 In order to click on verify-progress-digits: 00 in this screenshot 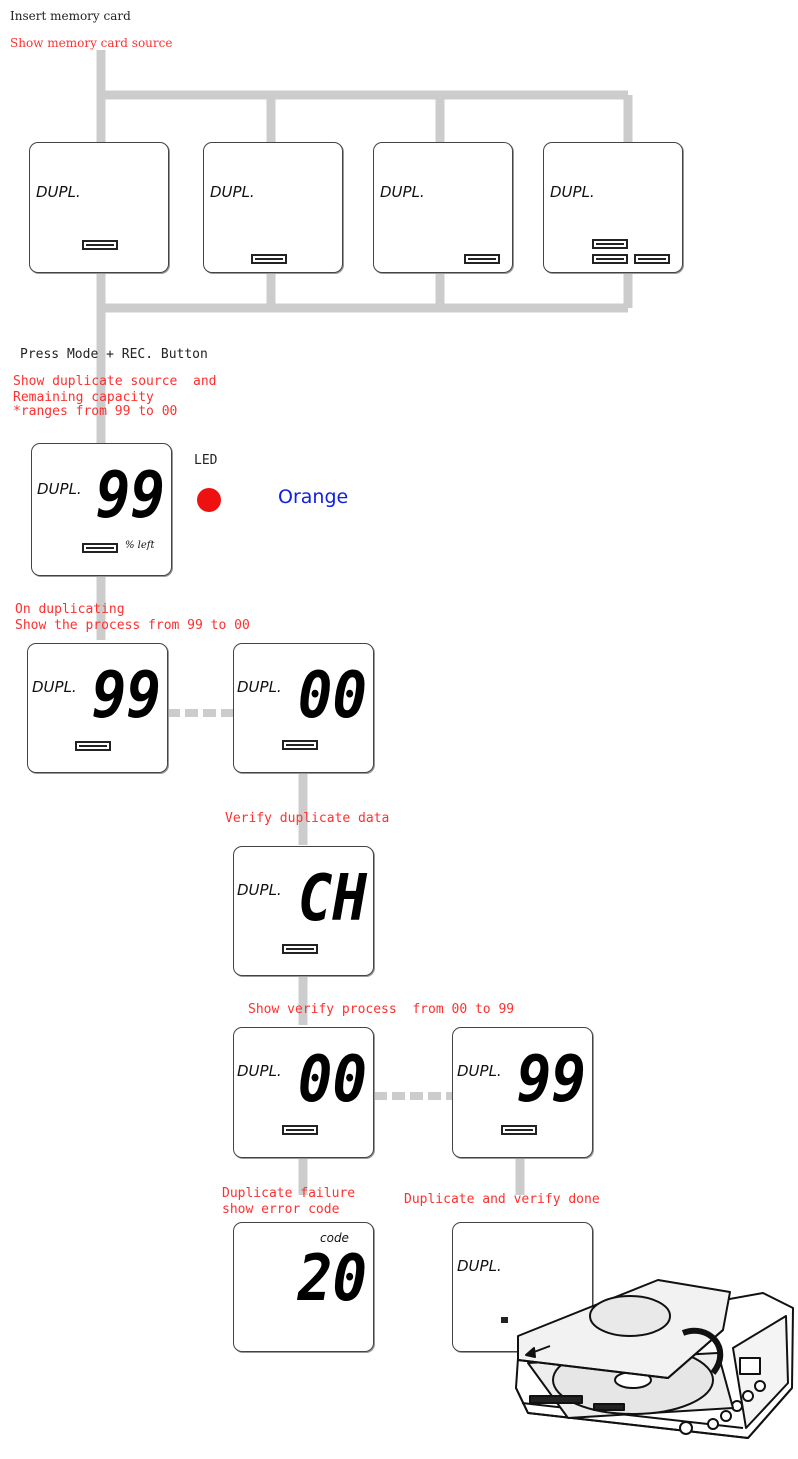, I will do `click(332, 1080)`.